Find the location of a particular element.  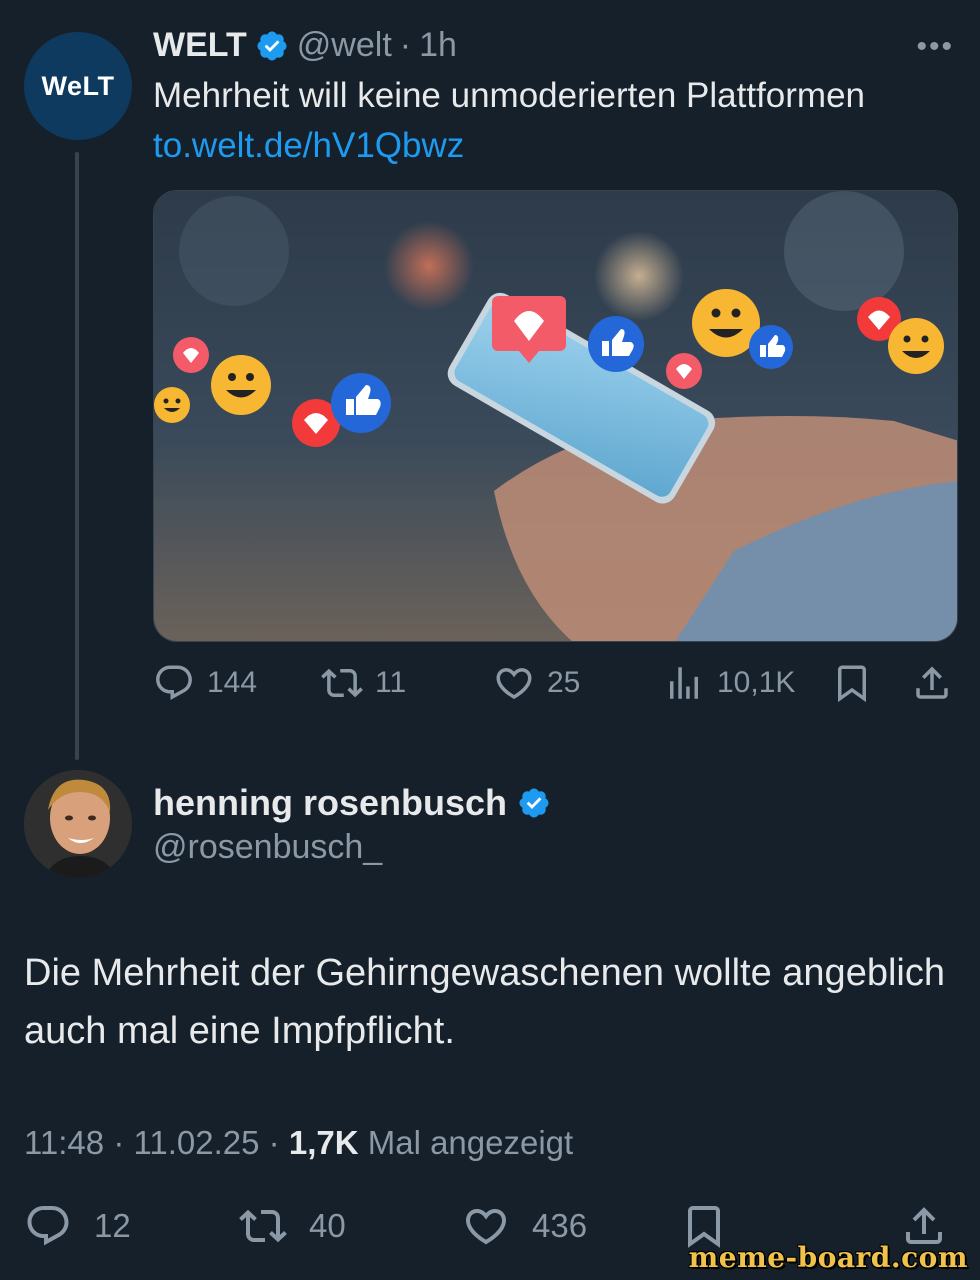

parent-tweet-link: to.welt.de/hV1Qbwz is located at coordinates (308, 146).